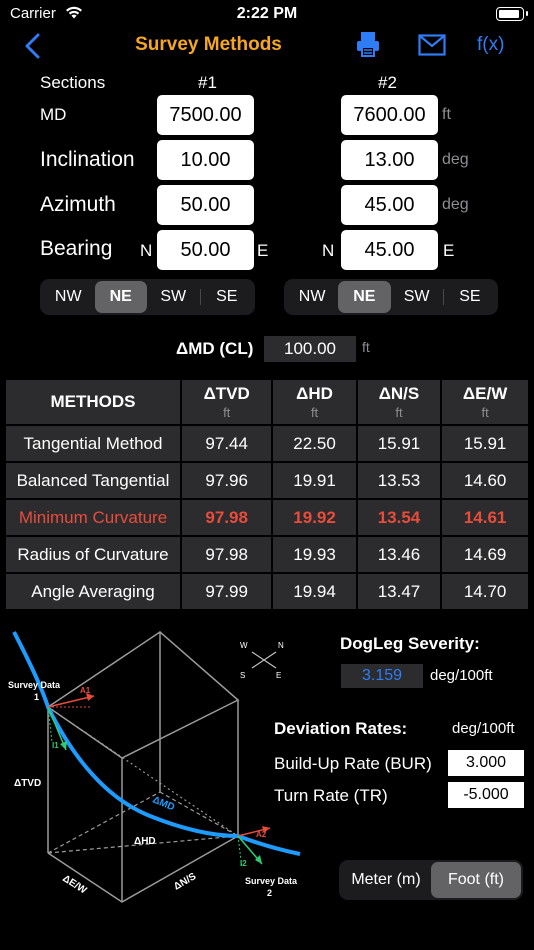 This screenshot has width=534, height=950. I want to click on md-unit: ft, so click(446, 114).